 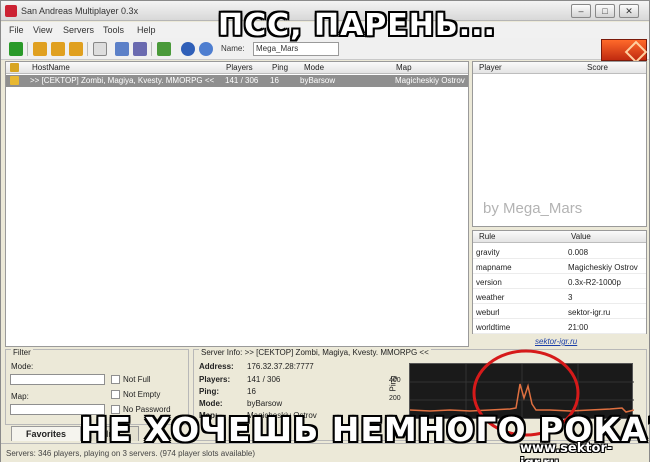 I want to click on row-map: Magicheskiy Ostrov, so click(x=430, y=80).